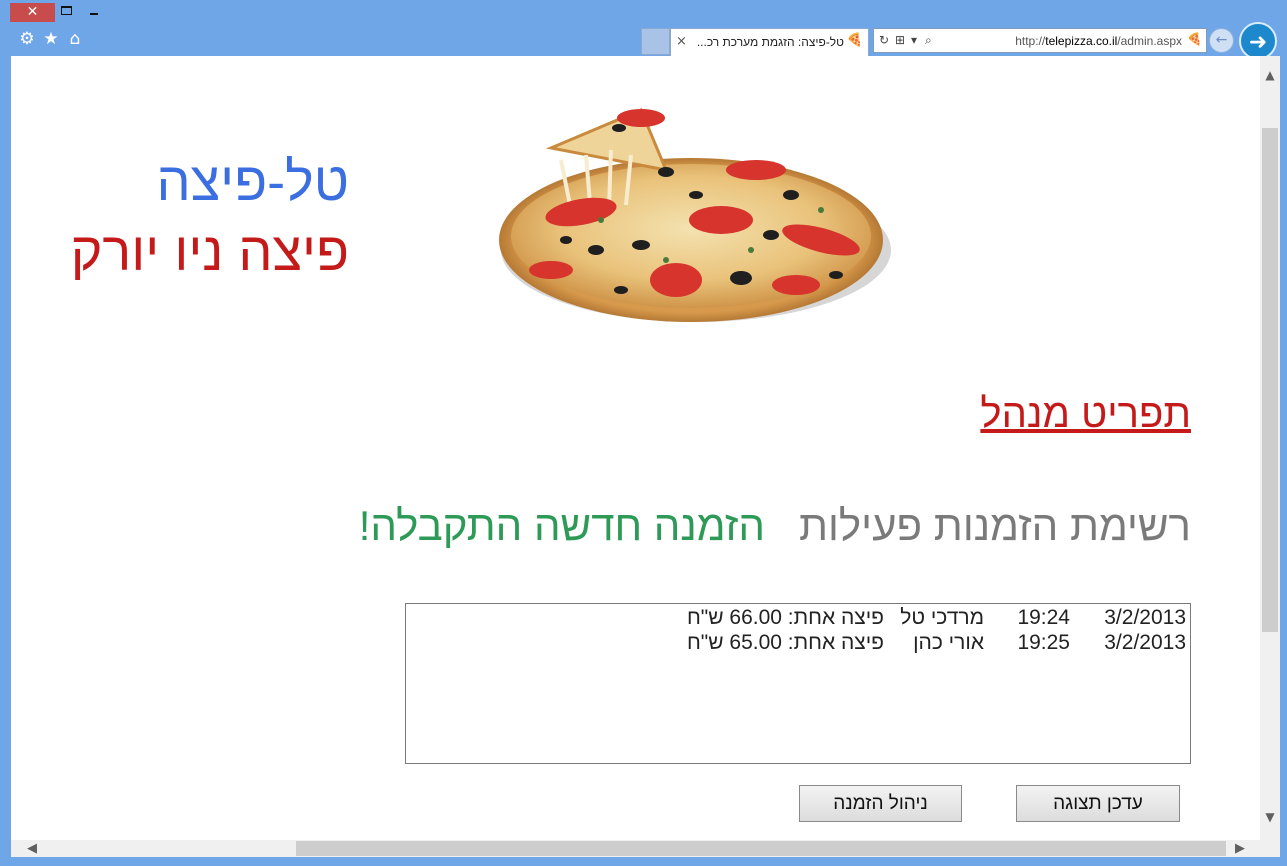  What do you see at coordinates (1270, 817) in the screenshot?
I see `scroll-down-icon: ▼` at bounding box center [1270, 817].